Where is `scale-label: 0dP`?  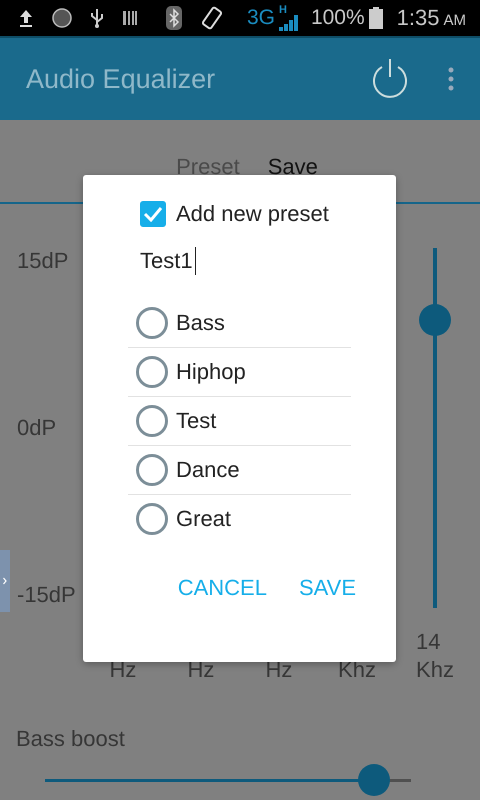 scale-label: 0dP is located at coordinates (37, 428).